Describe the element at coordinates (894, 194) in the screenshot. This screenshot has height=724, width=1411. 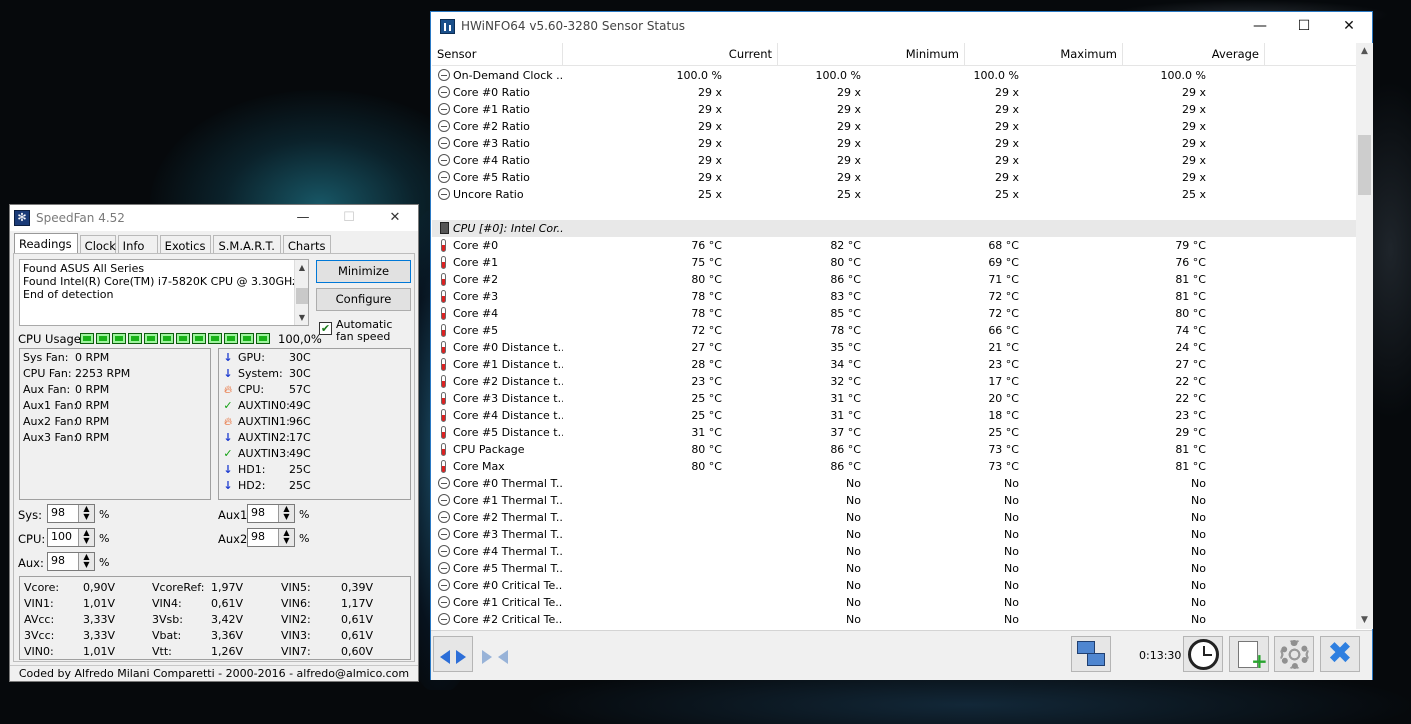
I see `table-row: Uncore Ratio 25 x 25 x 25 x 25 x` at that location.